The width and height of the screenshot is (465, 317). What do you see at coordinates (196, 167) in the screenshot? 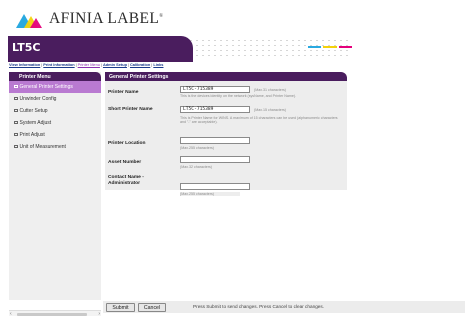
I see `asset-number-limit: (Max.32 characters)` at bounding box center [196, 167].